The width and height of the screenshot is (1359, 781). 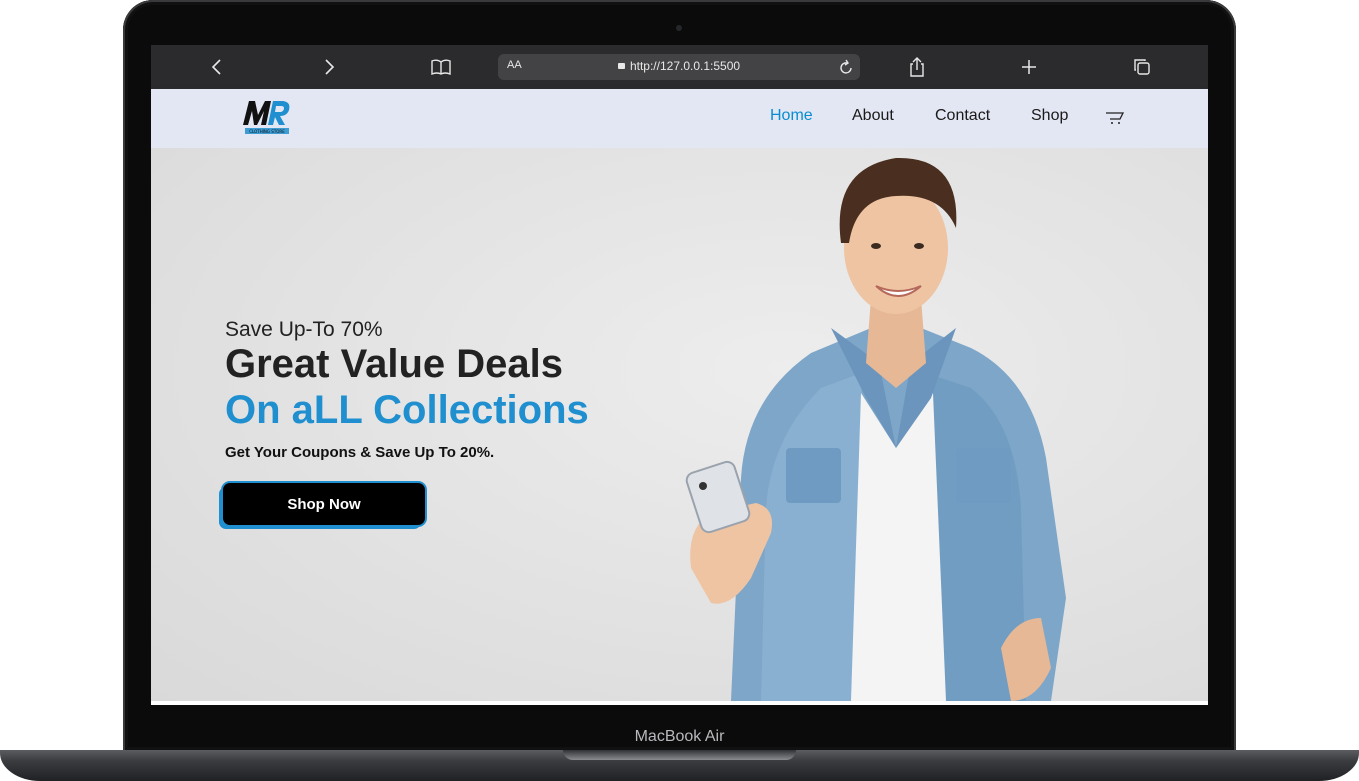 What do you see at coordinates (217, 67) in the screenshot?
I see `back-icon` at bounding box center [217, 67].